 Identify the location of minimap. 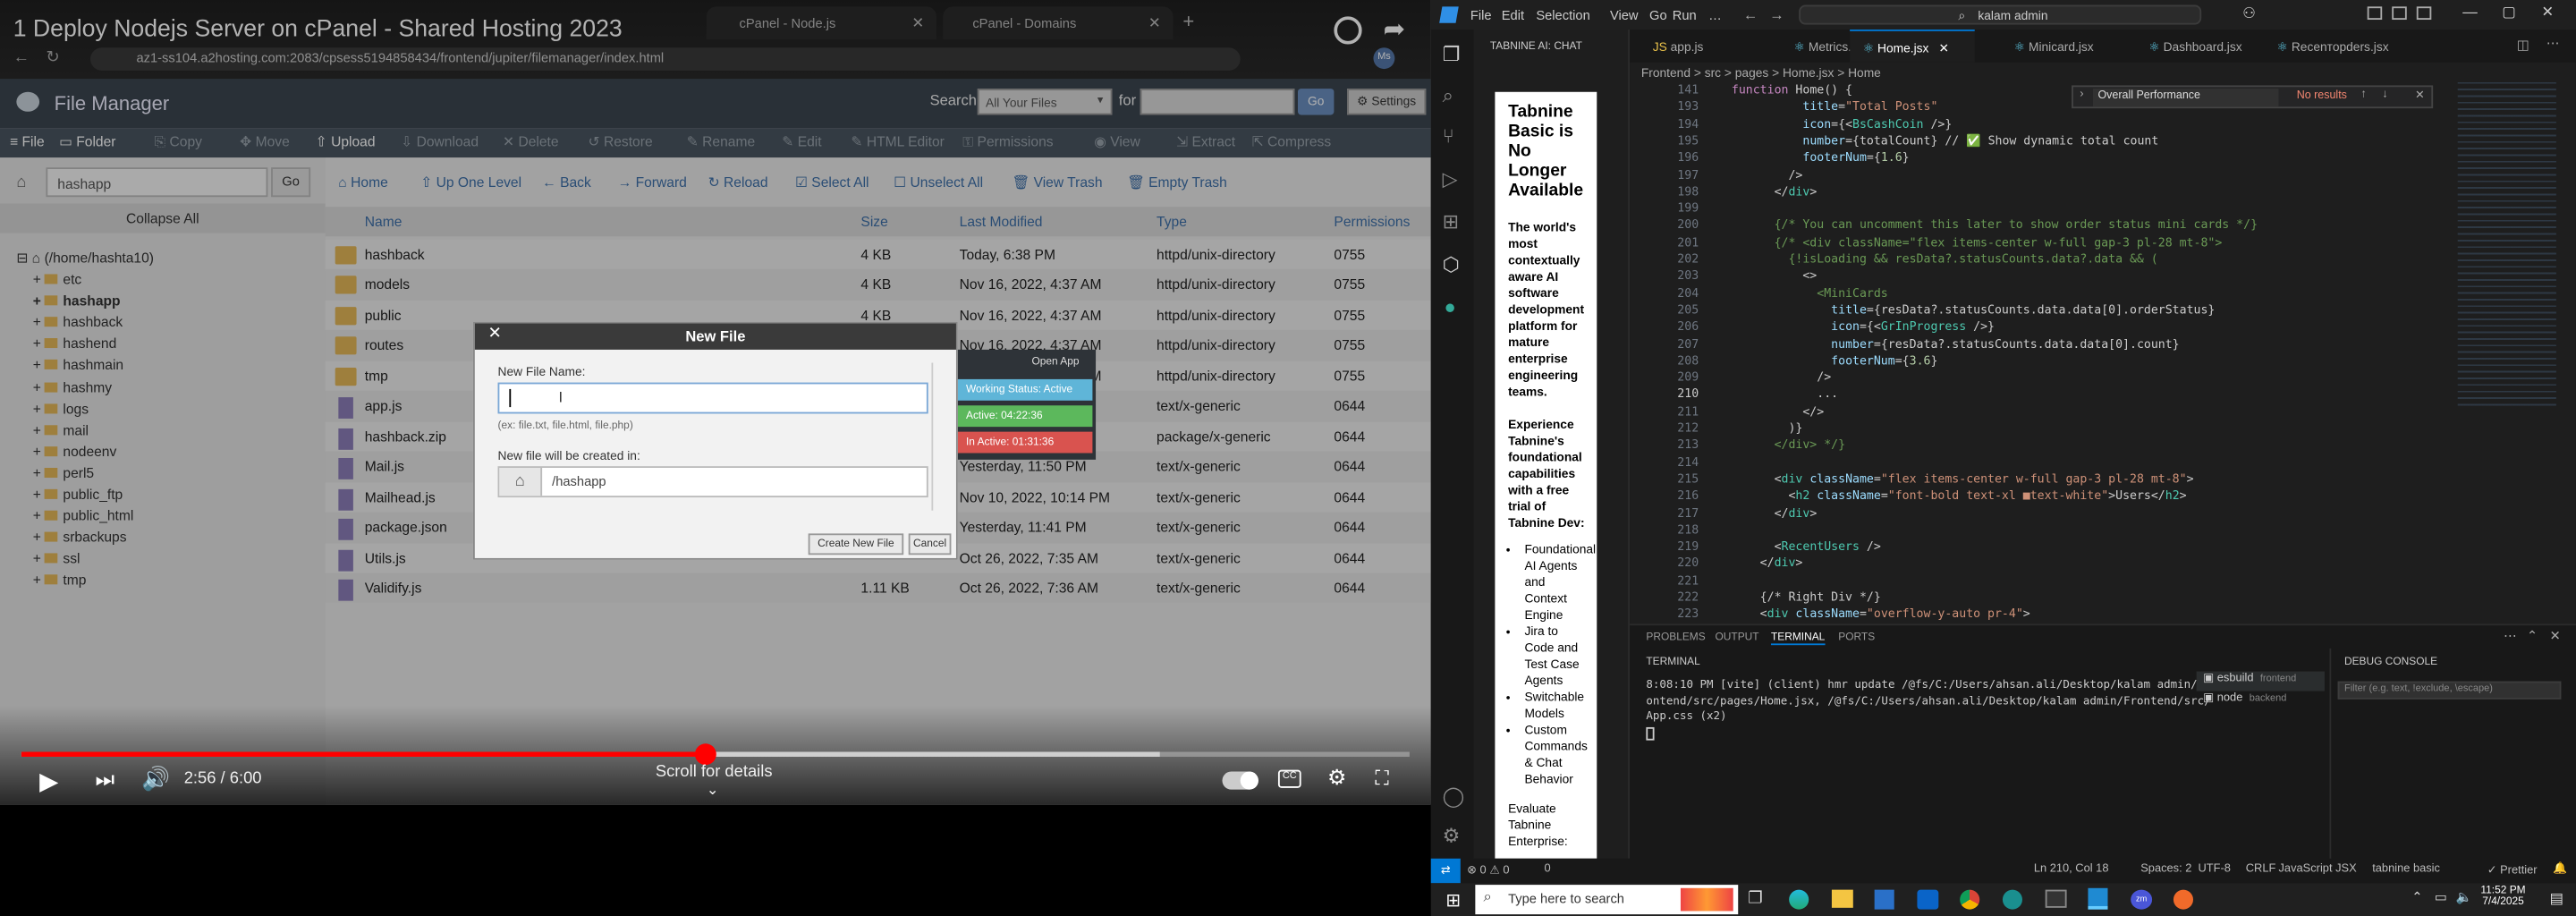
(2506, 246).